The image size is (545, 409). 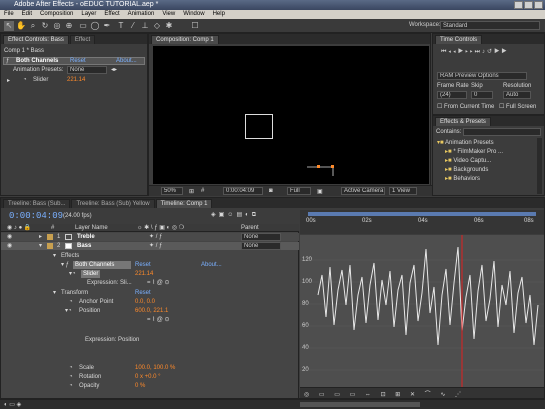 What do you see at coordinates (185, 39) in the screenshot?
I see `tab-composition: Composition: Comp 1` at bounding box center [185, 39].